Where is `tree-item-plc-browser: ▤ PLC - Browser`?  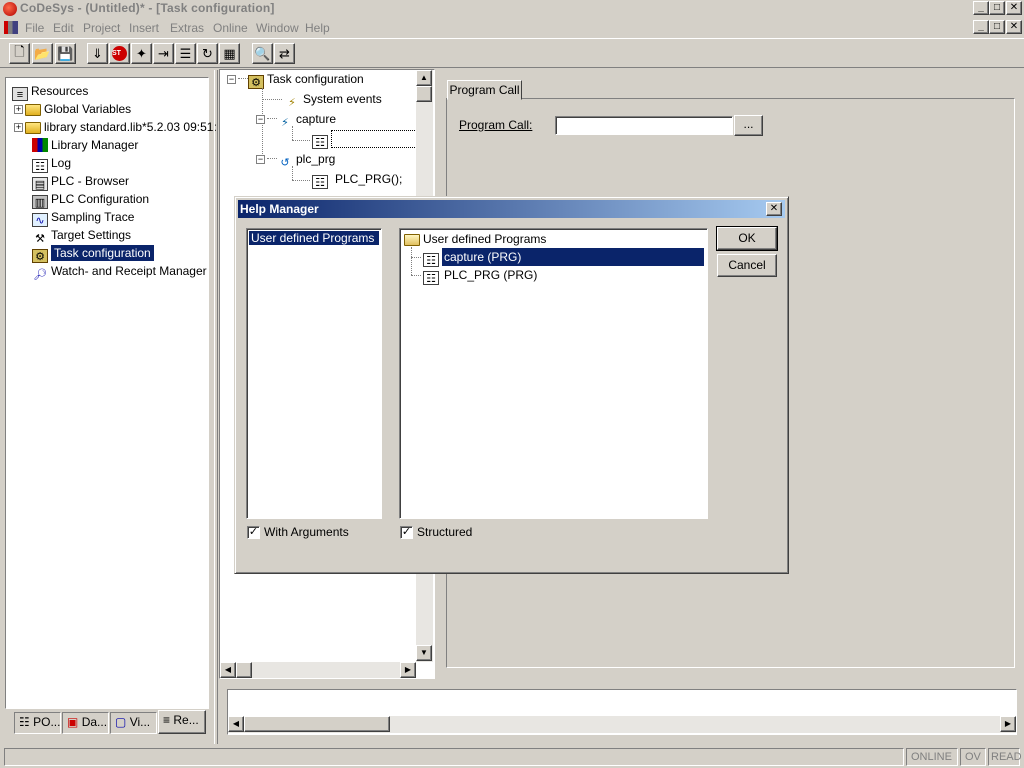
tree-item-plc-browser: ▤ PLC - Browser is located at coordinates (80, 181).